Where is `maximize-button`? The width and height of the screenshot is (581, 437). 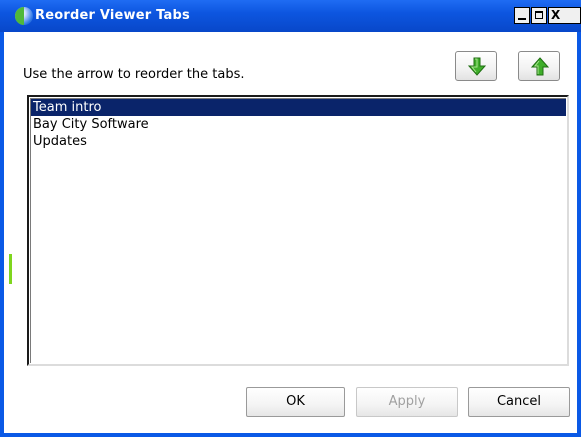 maximize-button is located at coordinates (539, 15).